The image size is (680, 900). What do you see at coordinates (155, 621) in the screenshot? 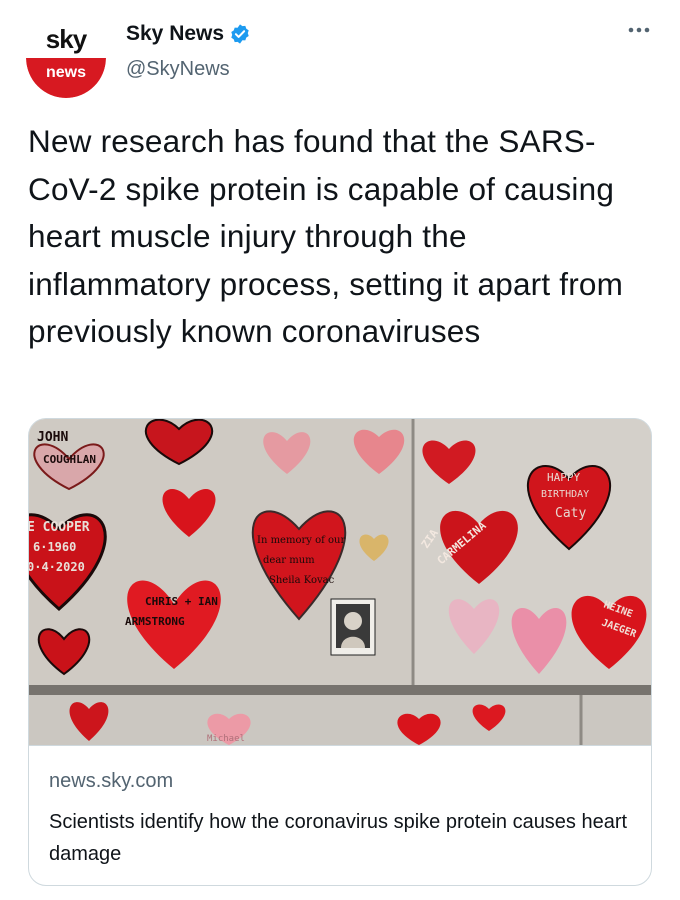
I see `wall-text: ARMSTRONG` at bounding box center [155, 621].